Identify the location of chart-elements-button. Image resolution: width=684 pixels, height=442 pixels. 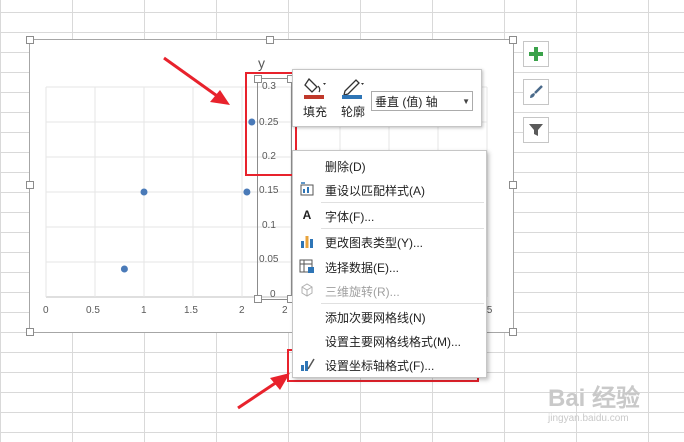
(536, 54).